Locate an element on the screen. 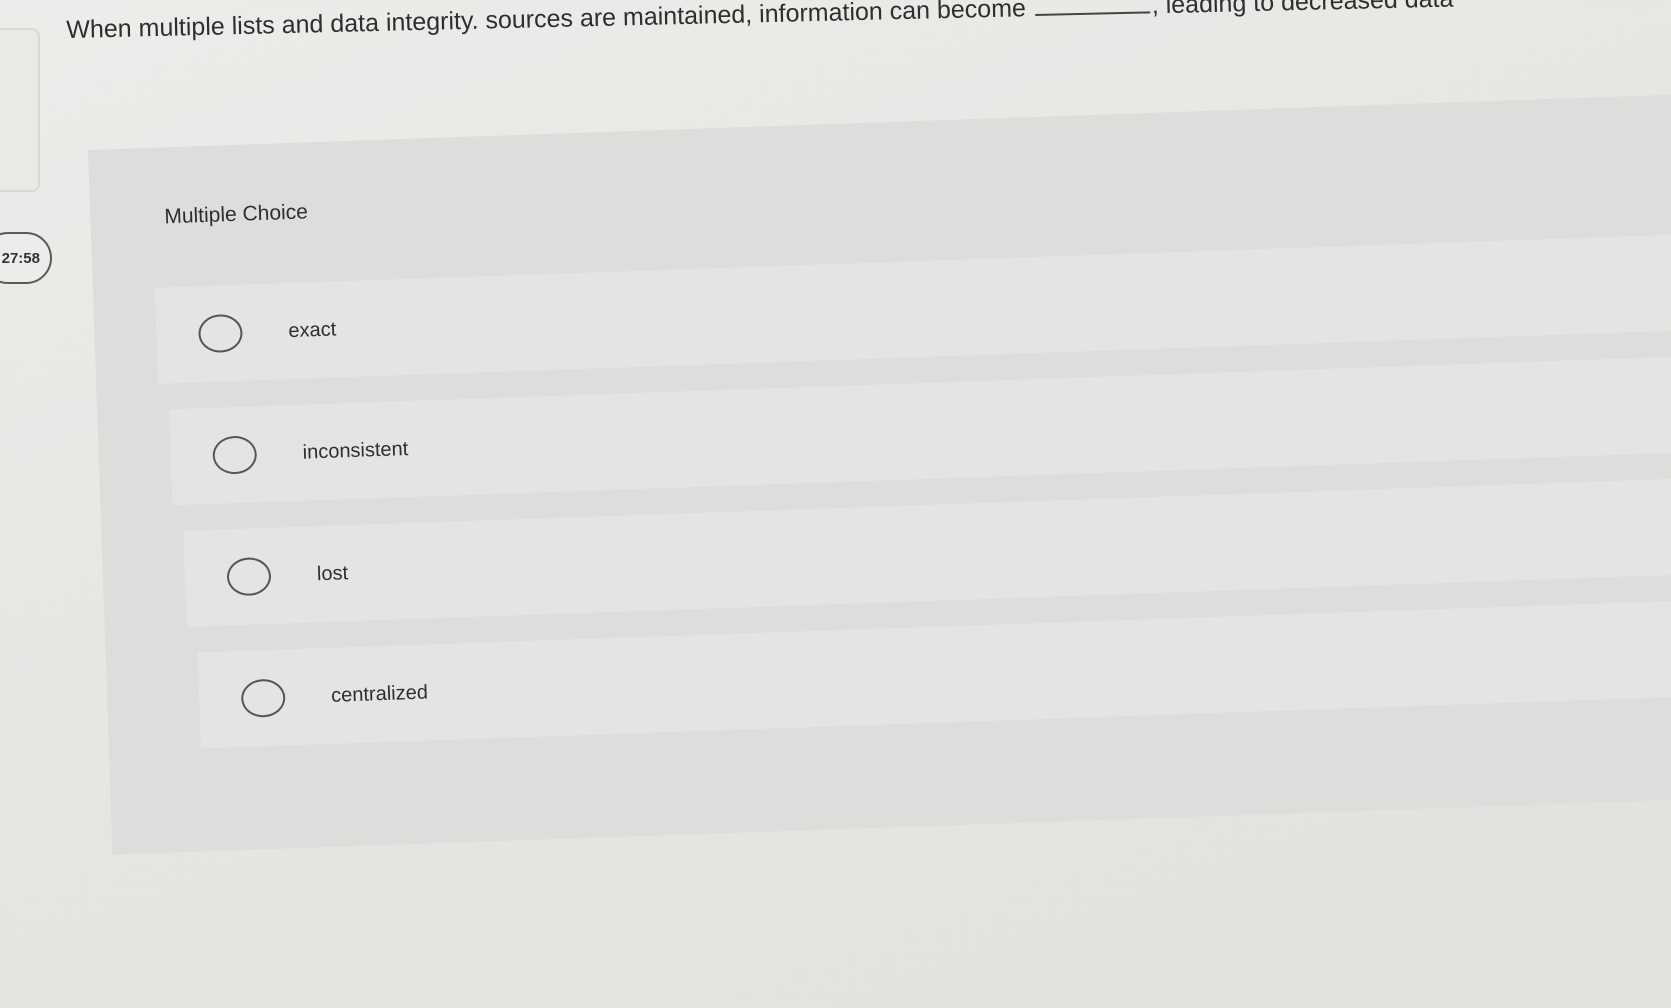 This screenshot has width=1671, height=1008. option-label: exact is located at coordinates (312, 329).